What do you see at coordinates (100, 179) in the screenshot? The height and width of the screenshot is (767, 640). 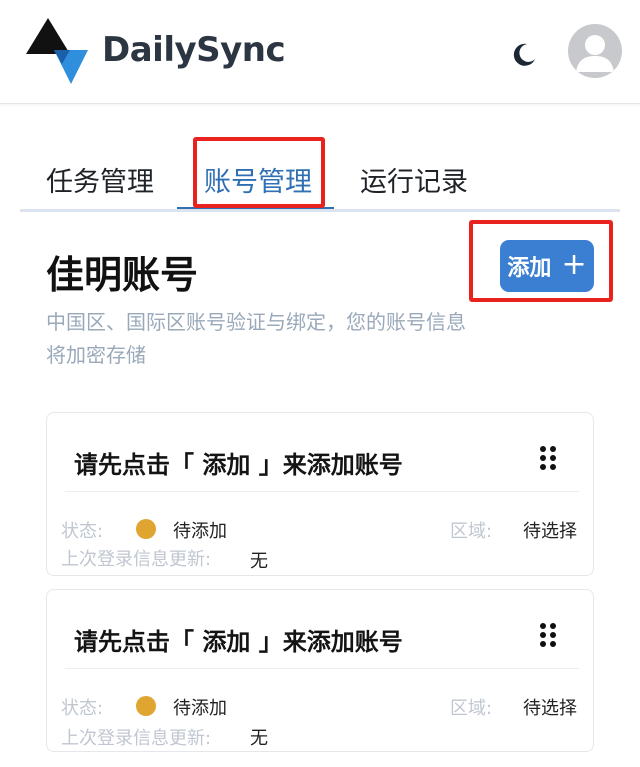 I see `tab-task-management: 任务管理` at bounding box center [100, 179].